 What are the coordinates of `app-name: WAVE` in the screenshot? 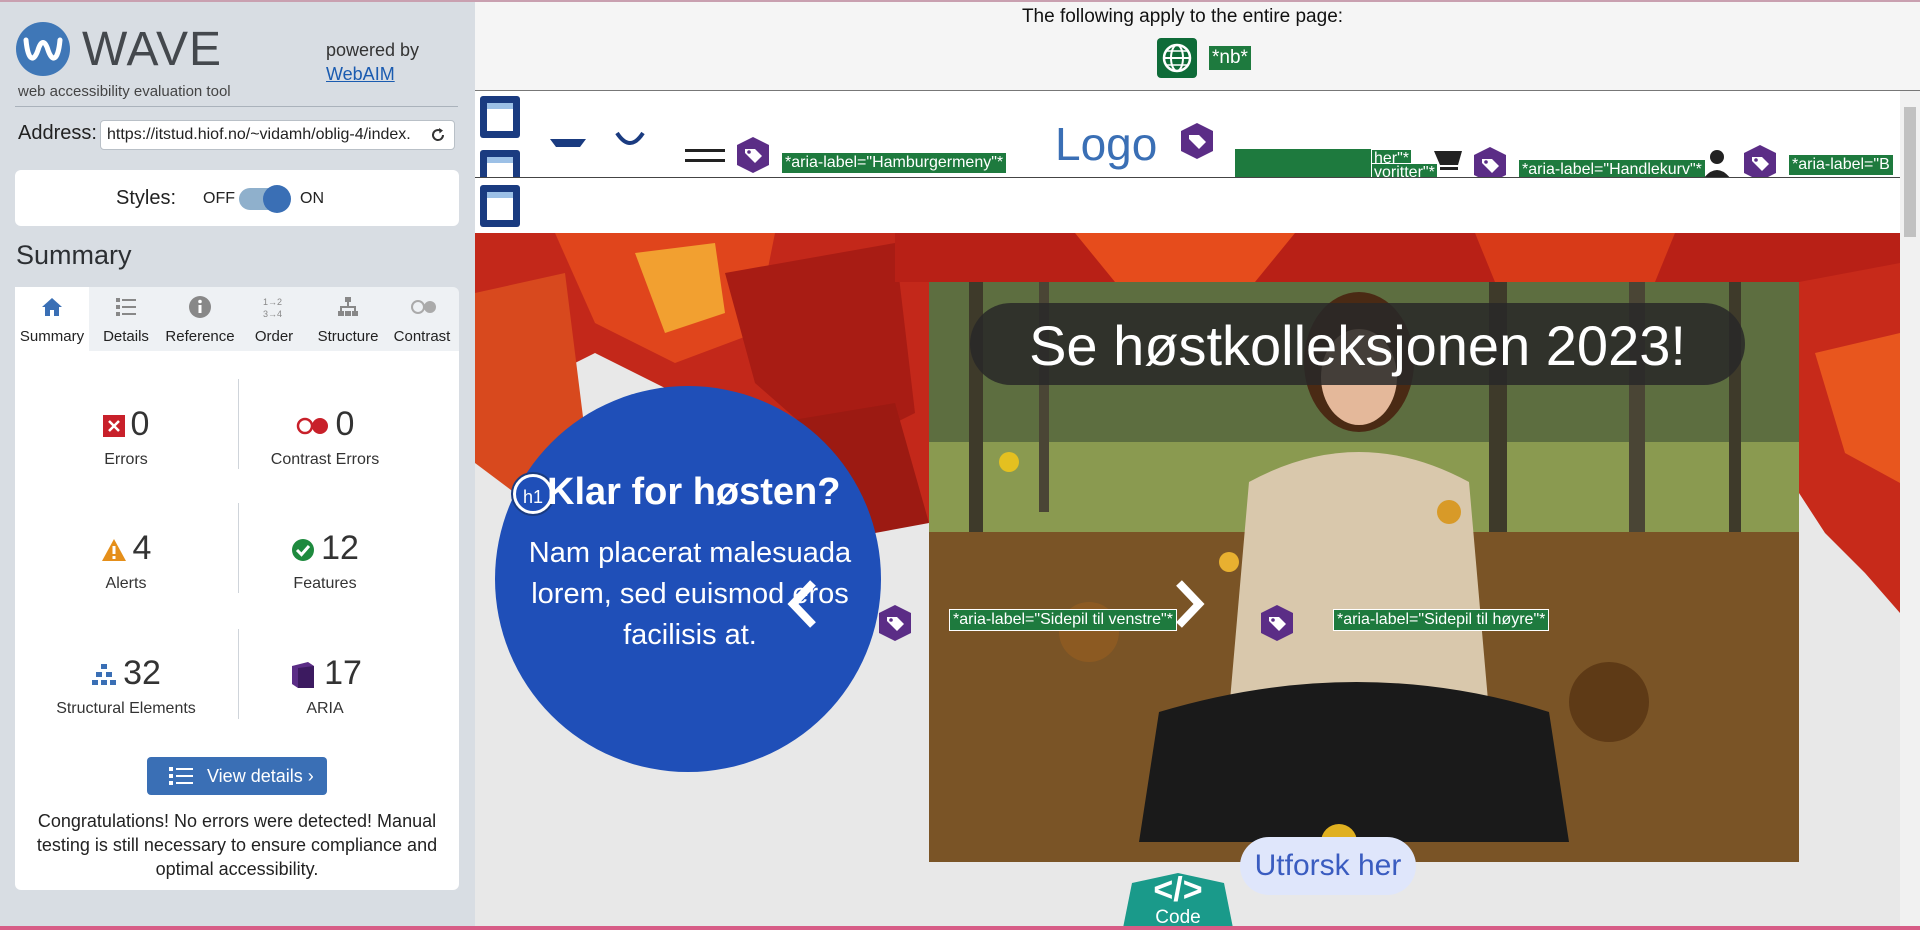 It's located at (152, 49).